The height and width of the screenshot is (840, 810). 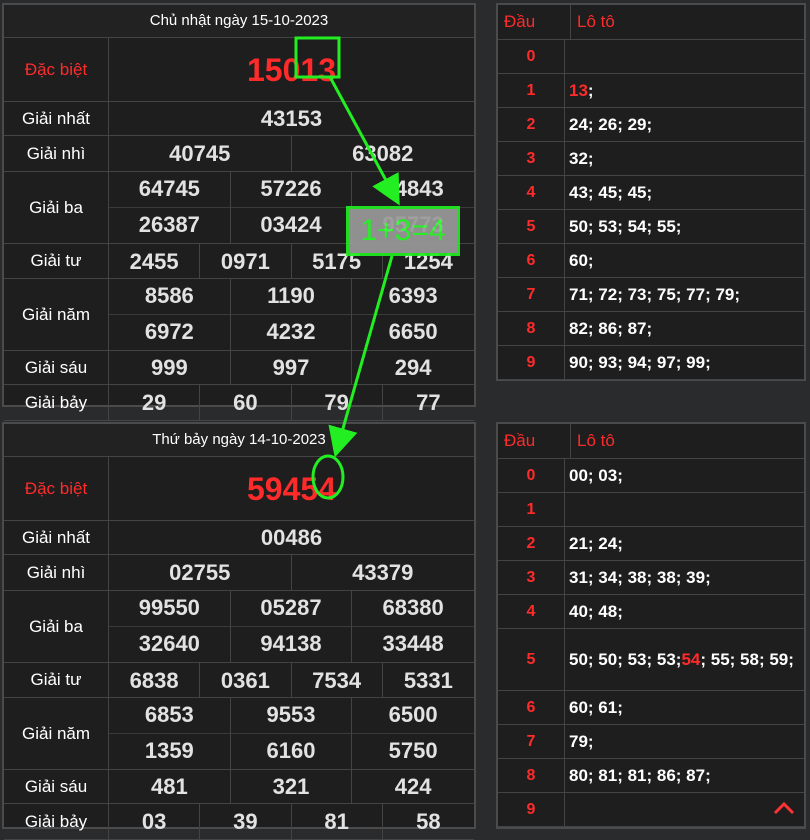 I want to click on prize-number: 1190, so click(x=291, y=297).